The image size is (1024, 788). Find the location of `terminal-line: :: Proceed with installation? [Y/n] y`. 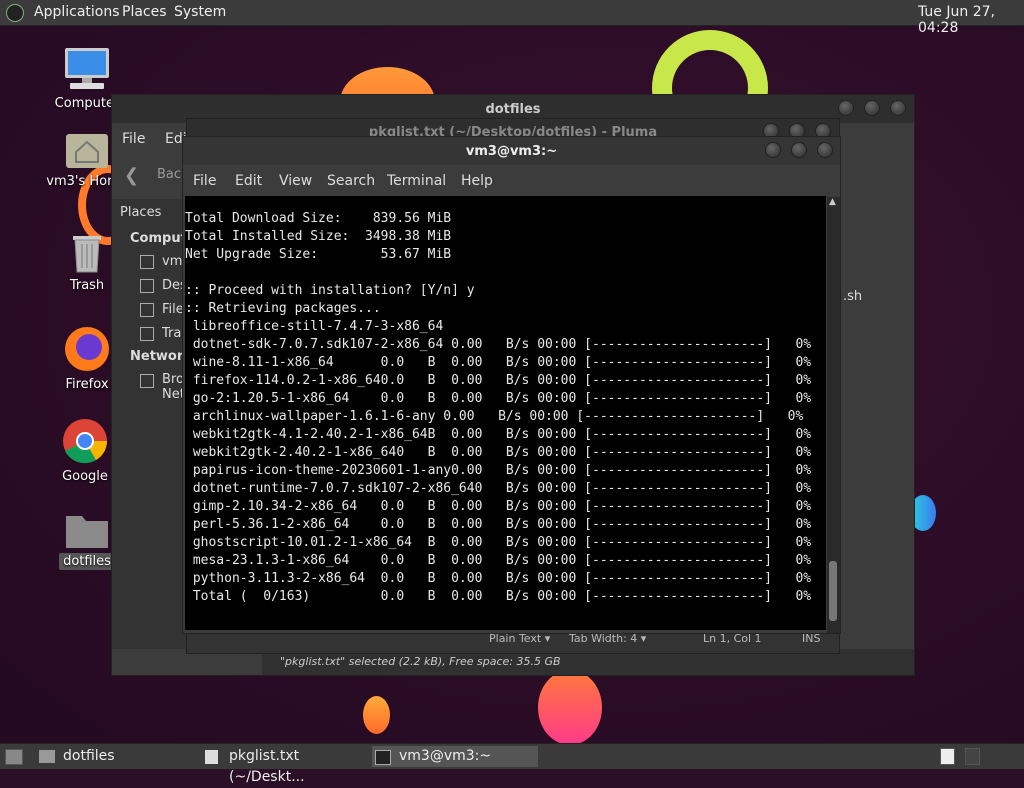

terminal-line: :: Proceed with installation? [Y/n] y is located at coordinates (330, 290).